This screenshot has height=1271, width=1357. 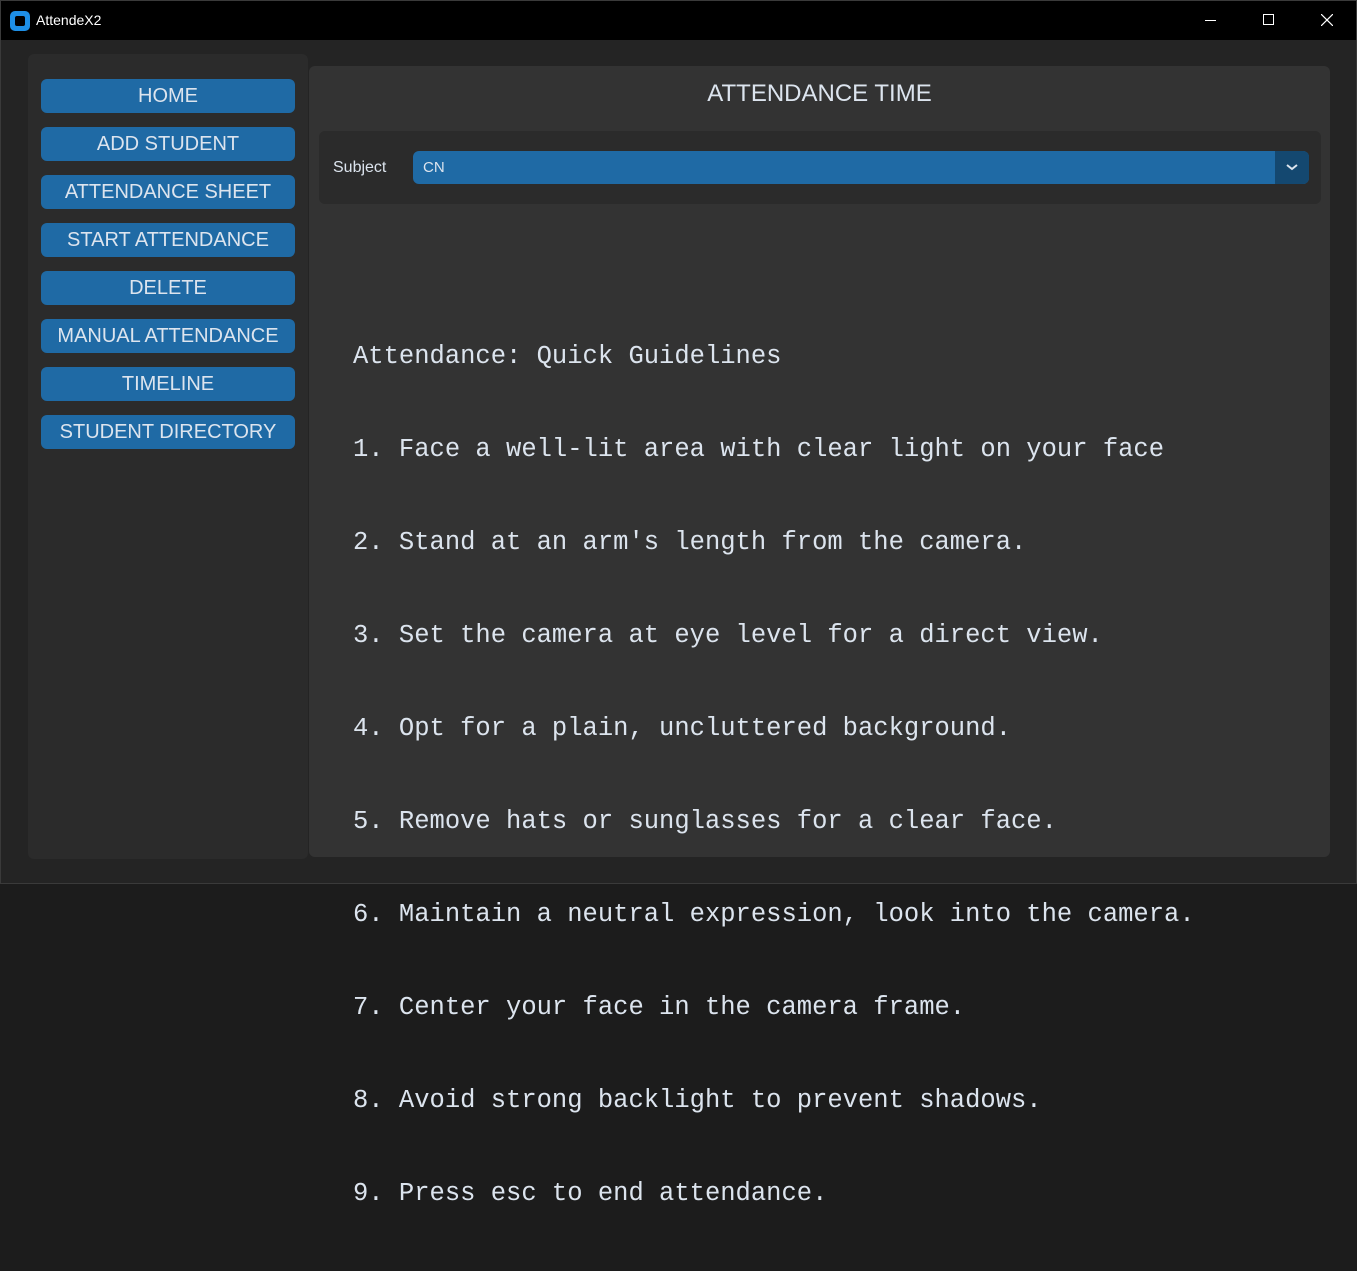 I want to click on subject-selected-value: CN, so click(x=434, y=167).